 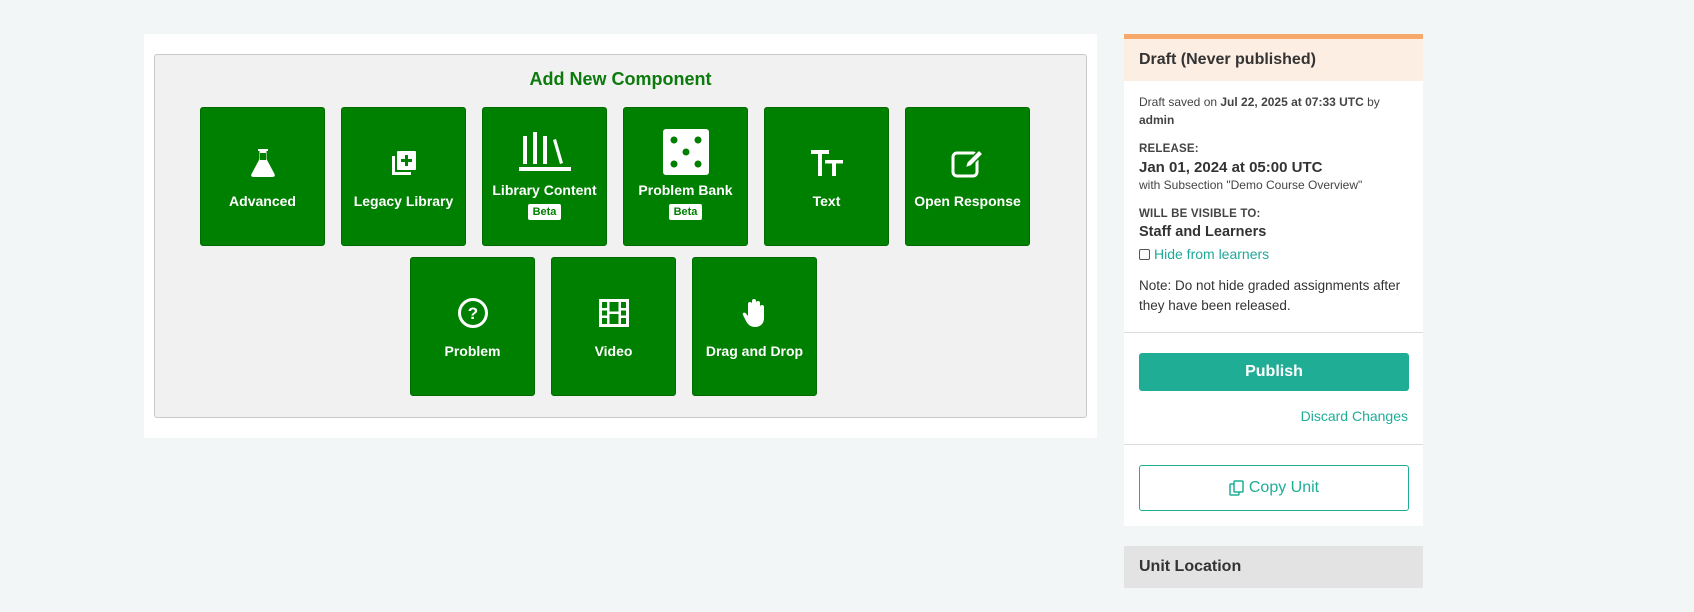 I want to click on publish-button: Publish, so click(x=1274, y=372).